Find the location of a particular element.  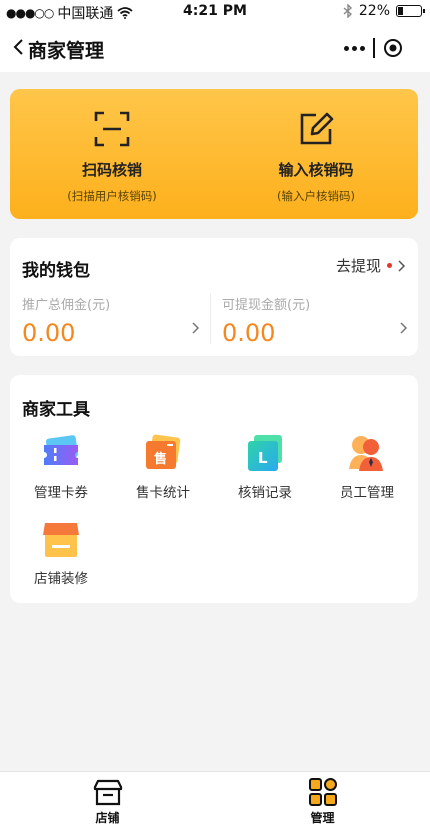

scan-verify-label: 扫码核销 is located at coordinates (111, 170).